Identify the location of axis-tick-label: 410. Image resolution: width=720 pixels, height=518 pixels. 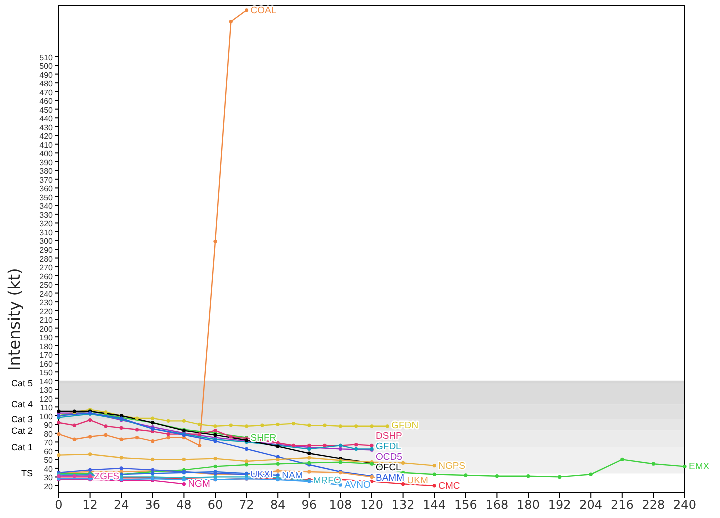
(46, 145).